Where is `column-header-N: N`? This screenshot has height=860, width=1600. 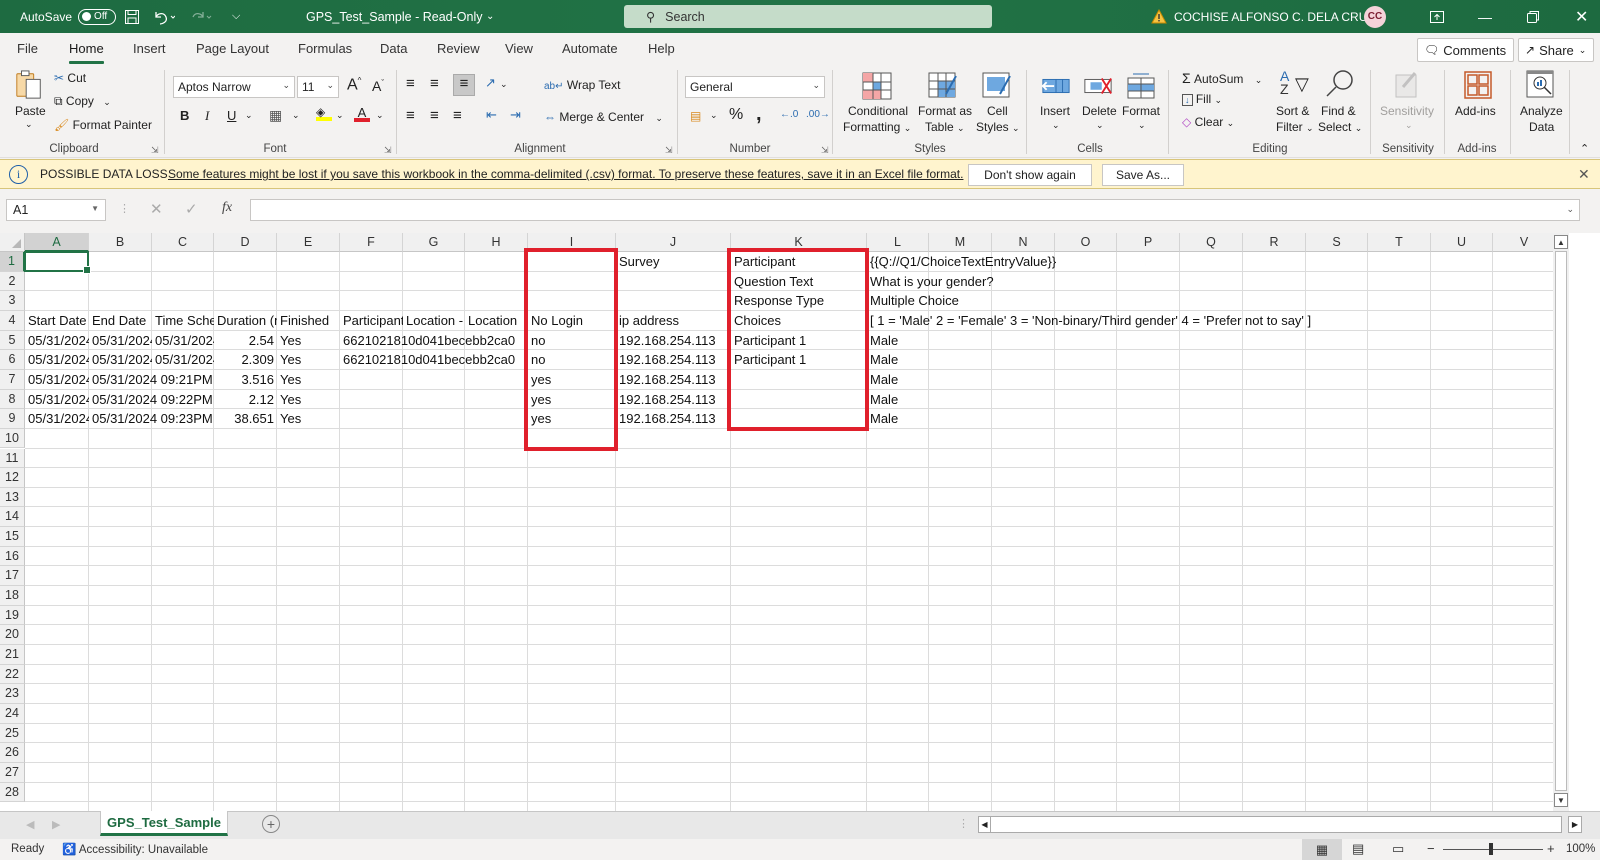 column-header-N: N is located at coordinates (1023, 242).